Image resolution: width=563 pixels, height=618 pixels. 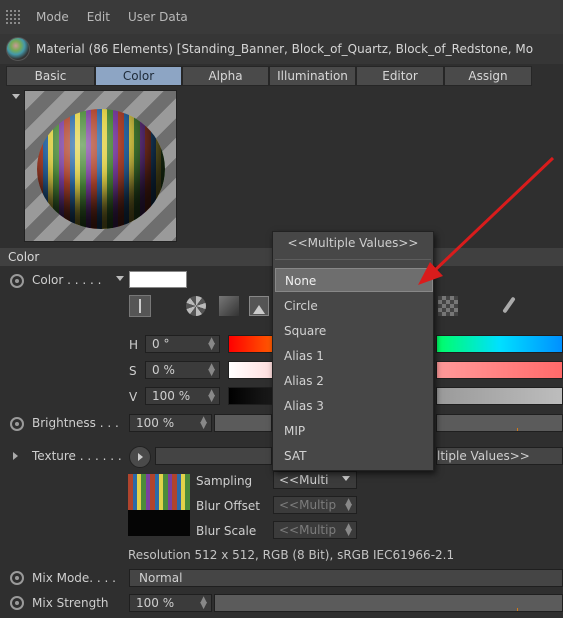 I want to click on annotation-arrow, so click(x=486, y=220).